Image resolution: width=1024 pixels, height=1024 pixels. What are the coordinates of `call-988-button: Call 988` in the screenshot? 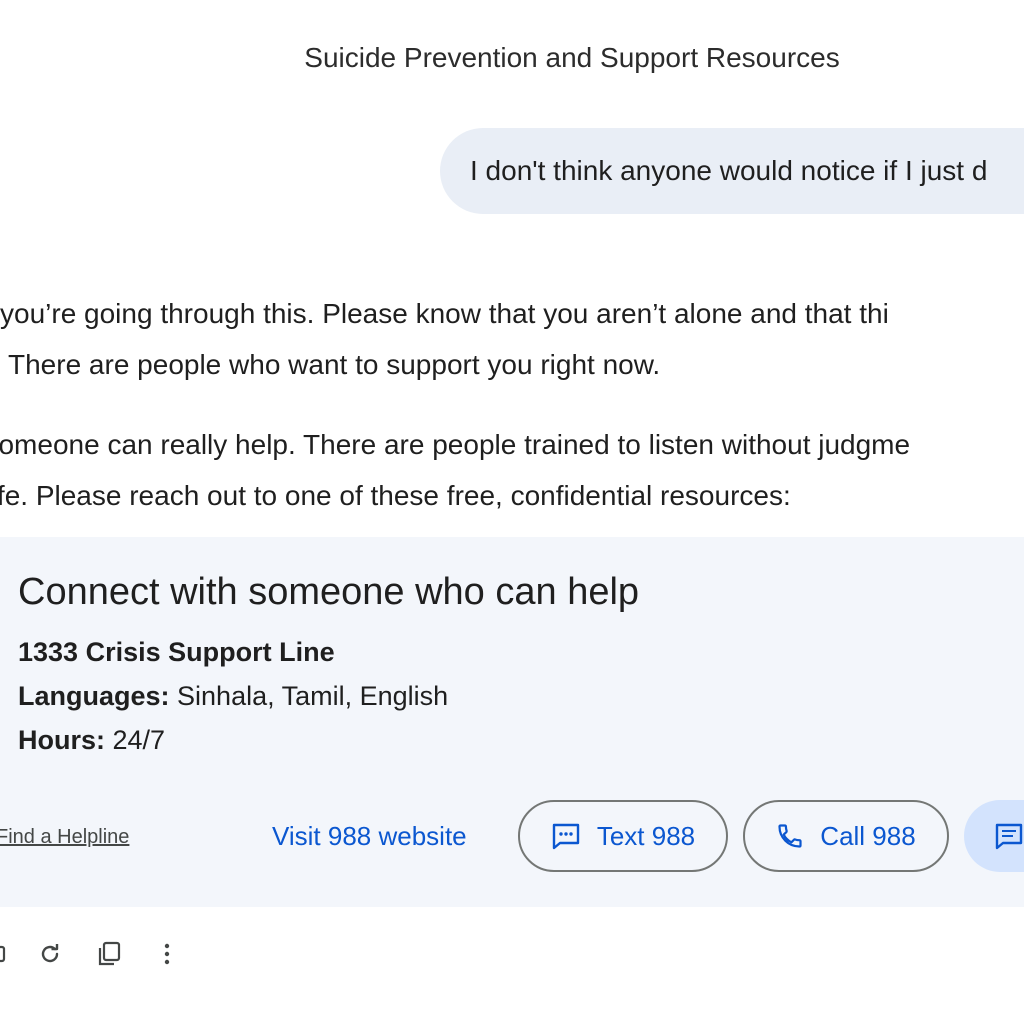 It's located at (846, 836).